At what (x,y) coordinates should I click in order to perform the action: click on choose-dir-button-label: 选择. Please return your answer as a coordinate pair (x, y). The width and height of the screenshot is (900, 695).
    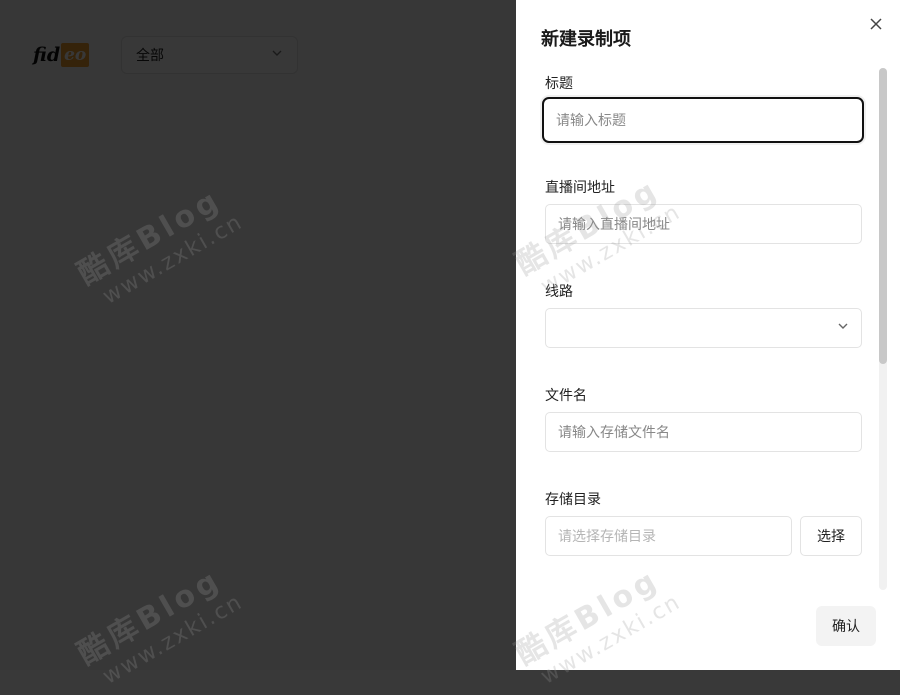
    Looking at the image, I should click on (831, 537).